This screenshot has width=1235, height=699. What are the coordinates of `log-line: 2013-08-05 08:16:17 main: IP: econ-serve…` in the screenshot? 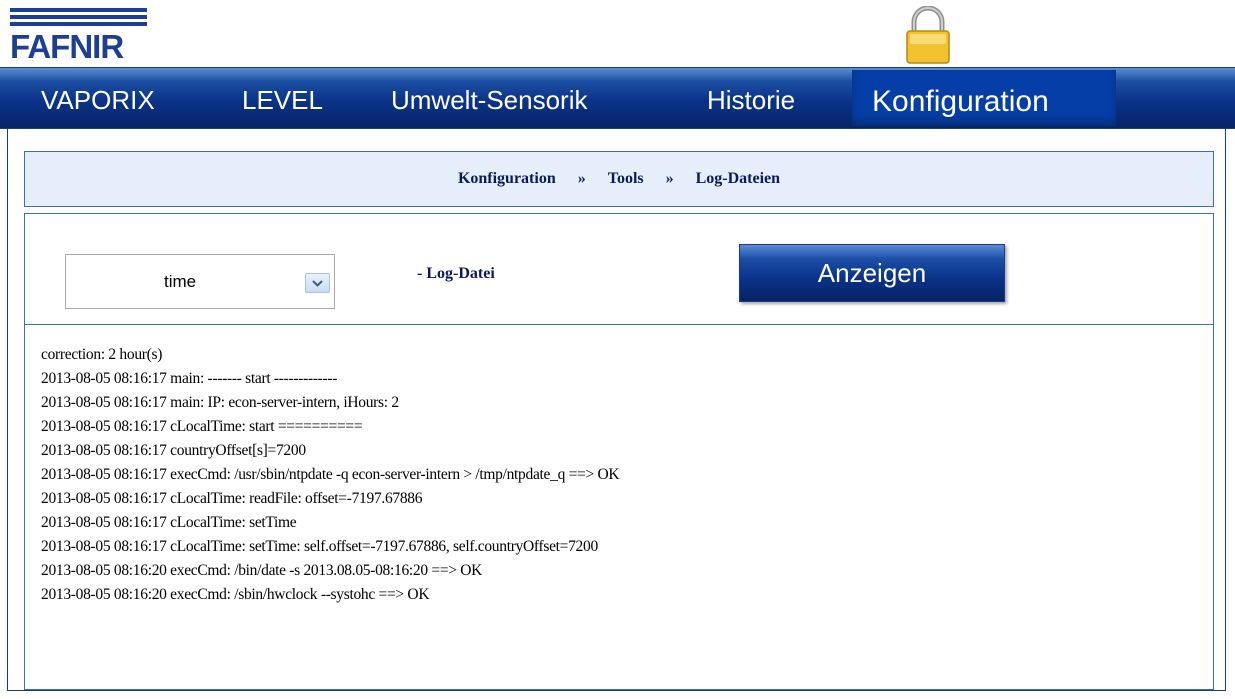 It's located at (220, 402).